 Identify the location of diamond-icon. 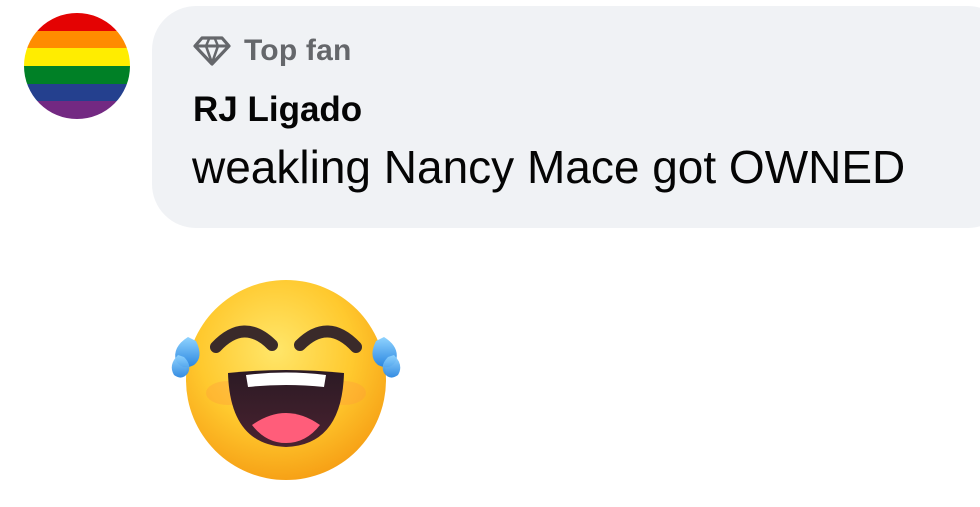
(212, 51).